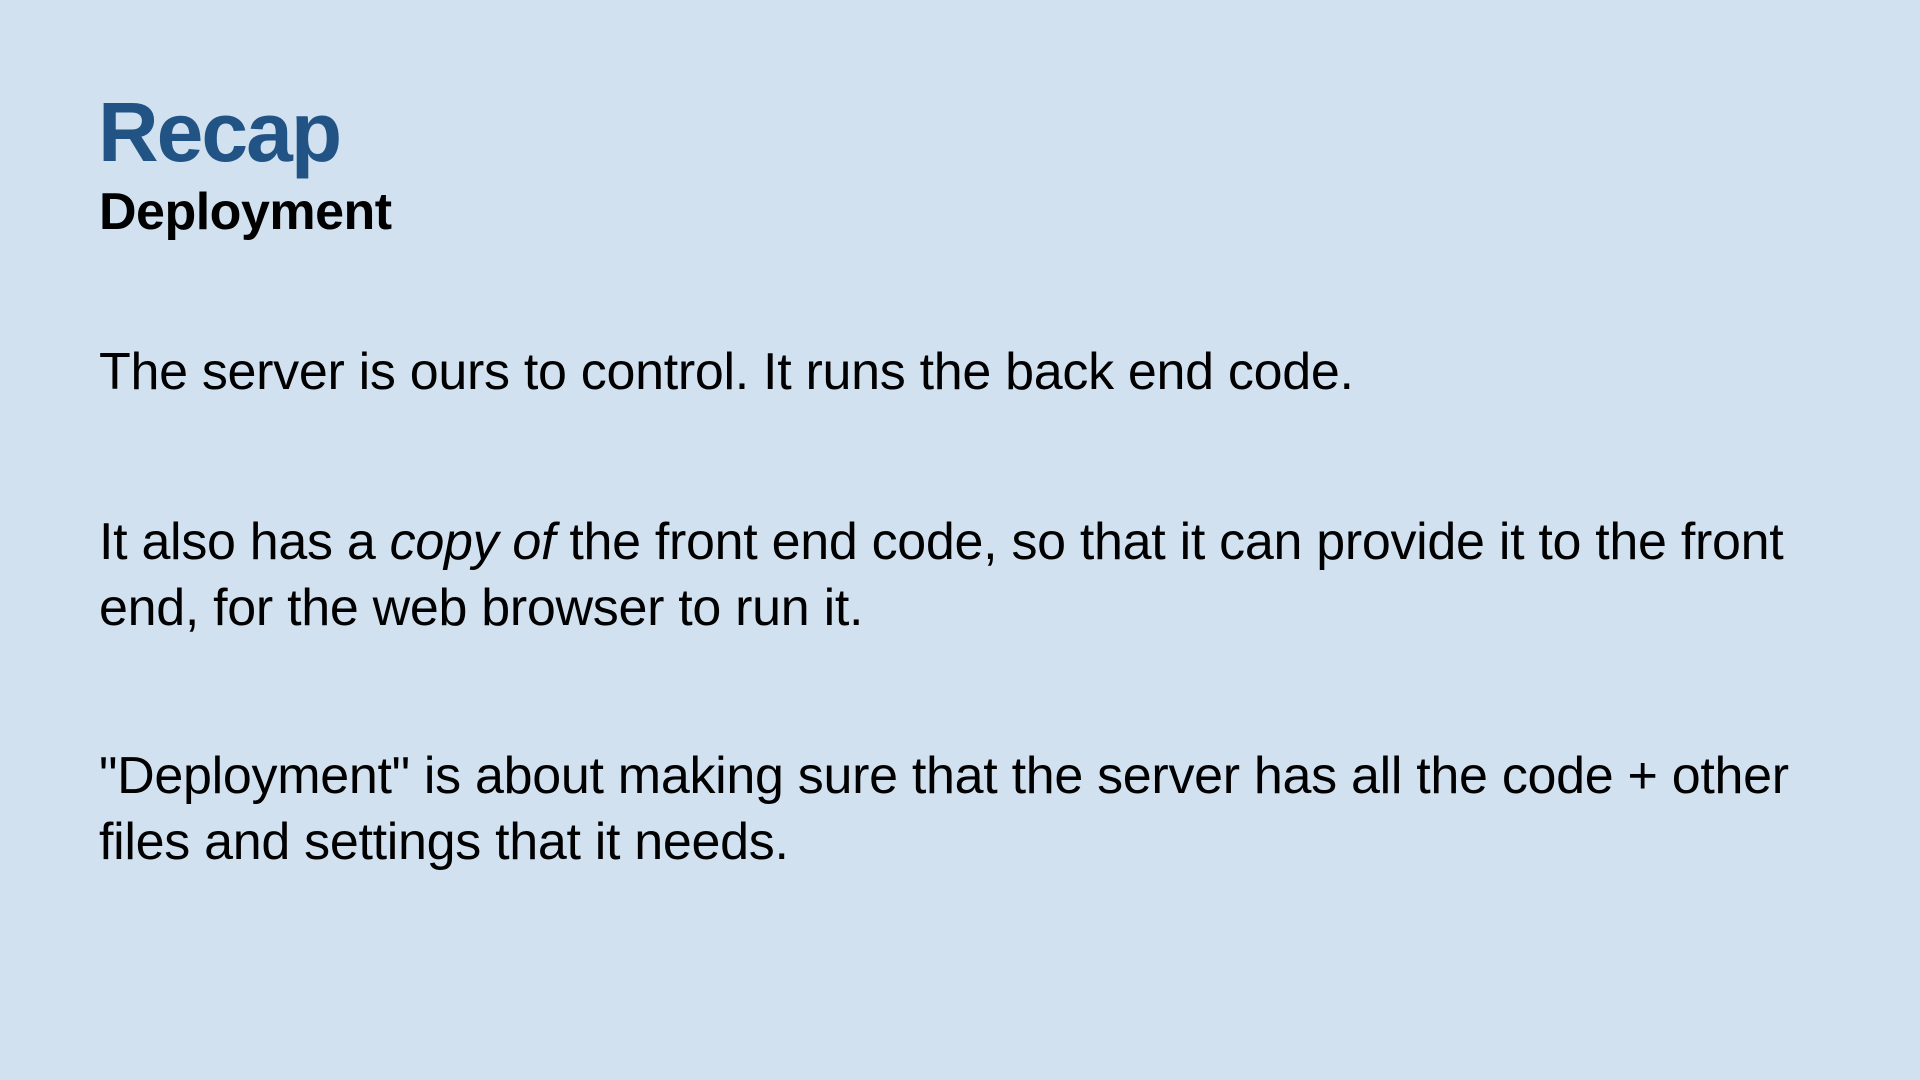  Describe the element at coordinates (245, 212) in the screenshot. I see `slide-subtitle: Deployment` at that location.